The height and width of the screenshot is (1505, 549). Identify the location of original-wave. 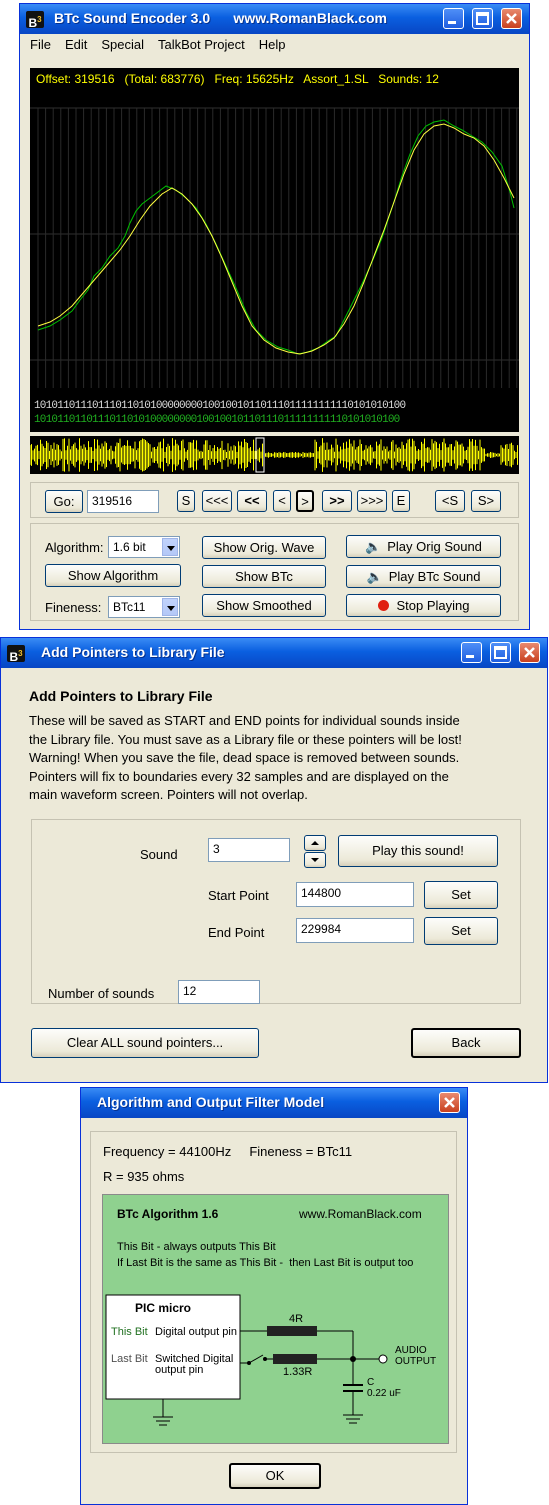
(276, 237).